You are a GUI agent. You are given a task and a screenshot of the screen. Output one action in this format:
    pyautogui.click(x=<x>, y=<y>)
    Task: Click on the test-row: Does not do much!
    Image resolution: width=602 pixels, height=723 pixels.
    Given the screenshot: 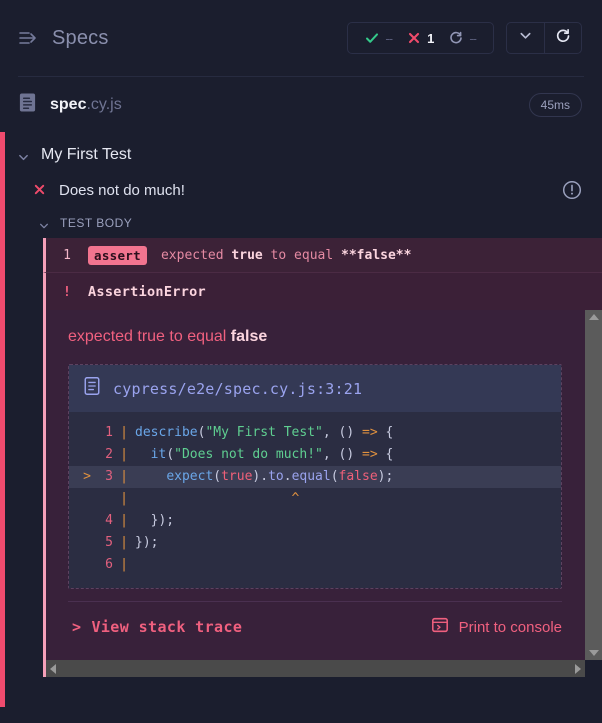 What is the action you would take?
    pyautogui.click(x=303, y=190)
    